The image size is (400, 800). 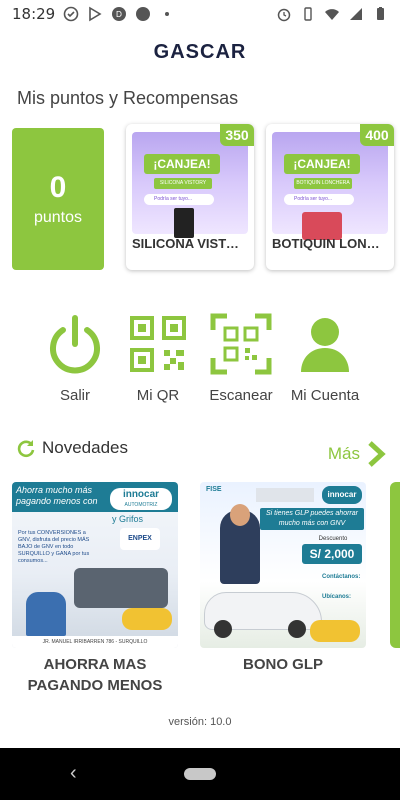 What do you see at coordinates (167, 14) in the screenshot?
I see `dot-icon` at bounding box center [167, 14].